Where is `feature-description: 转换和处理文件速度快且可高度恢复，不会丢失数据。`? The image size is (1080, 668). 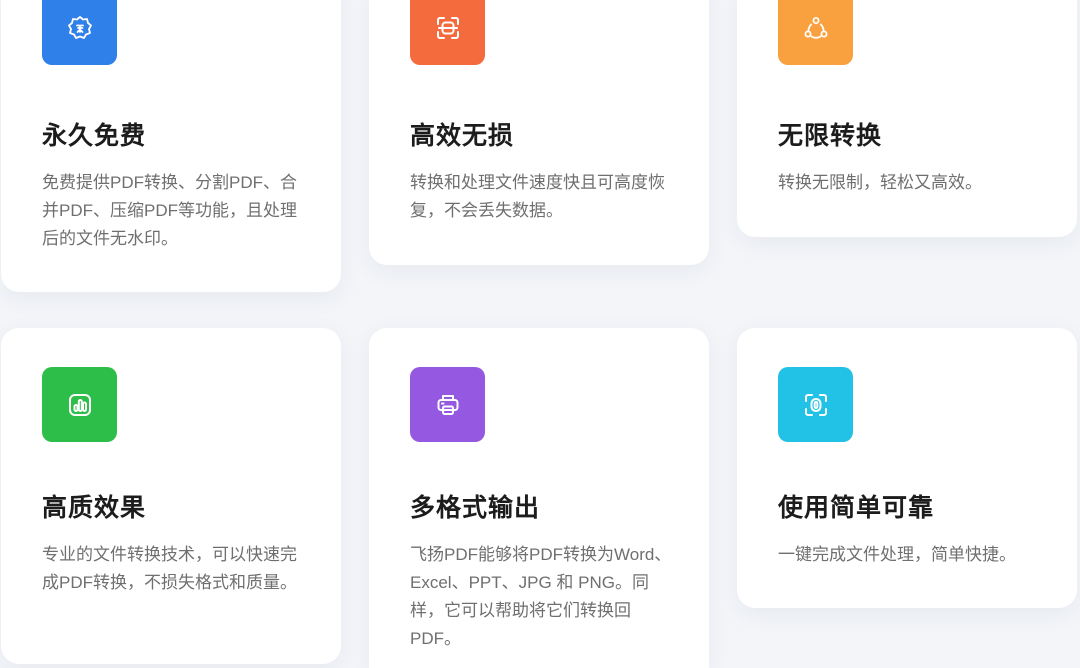
feature-description: 转换和处理文件速度快且可高度恢复，不会丢失数据。 is located at coordinates (537, 196).